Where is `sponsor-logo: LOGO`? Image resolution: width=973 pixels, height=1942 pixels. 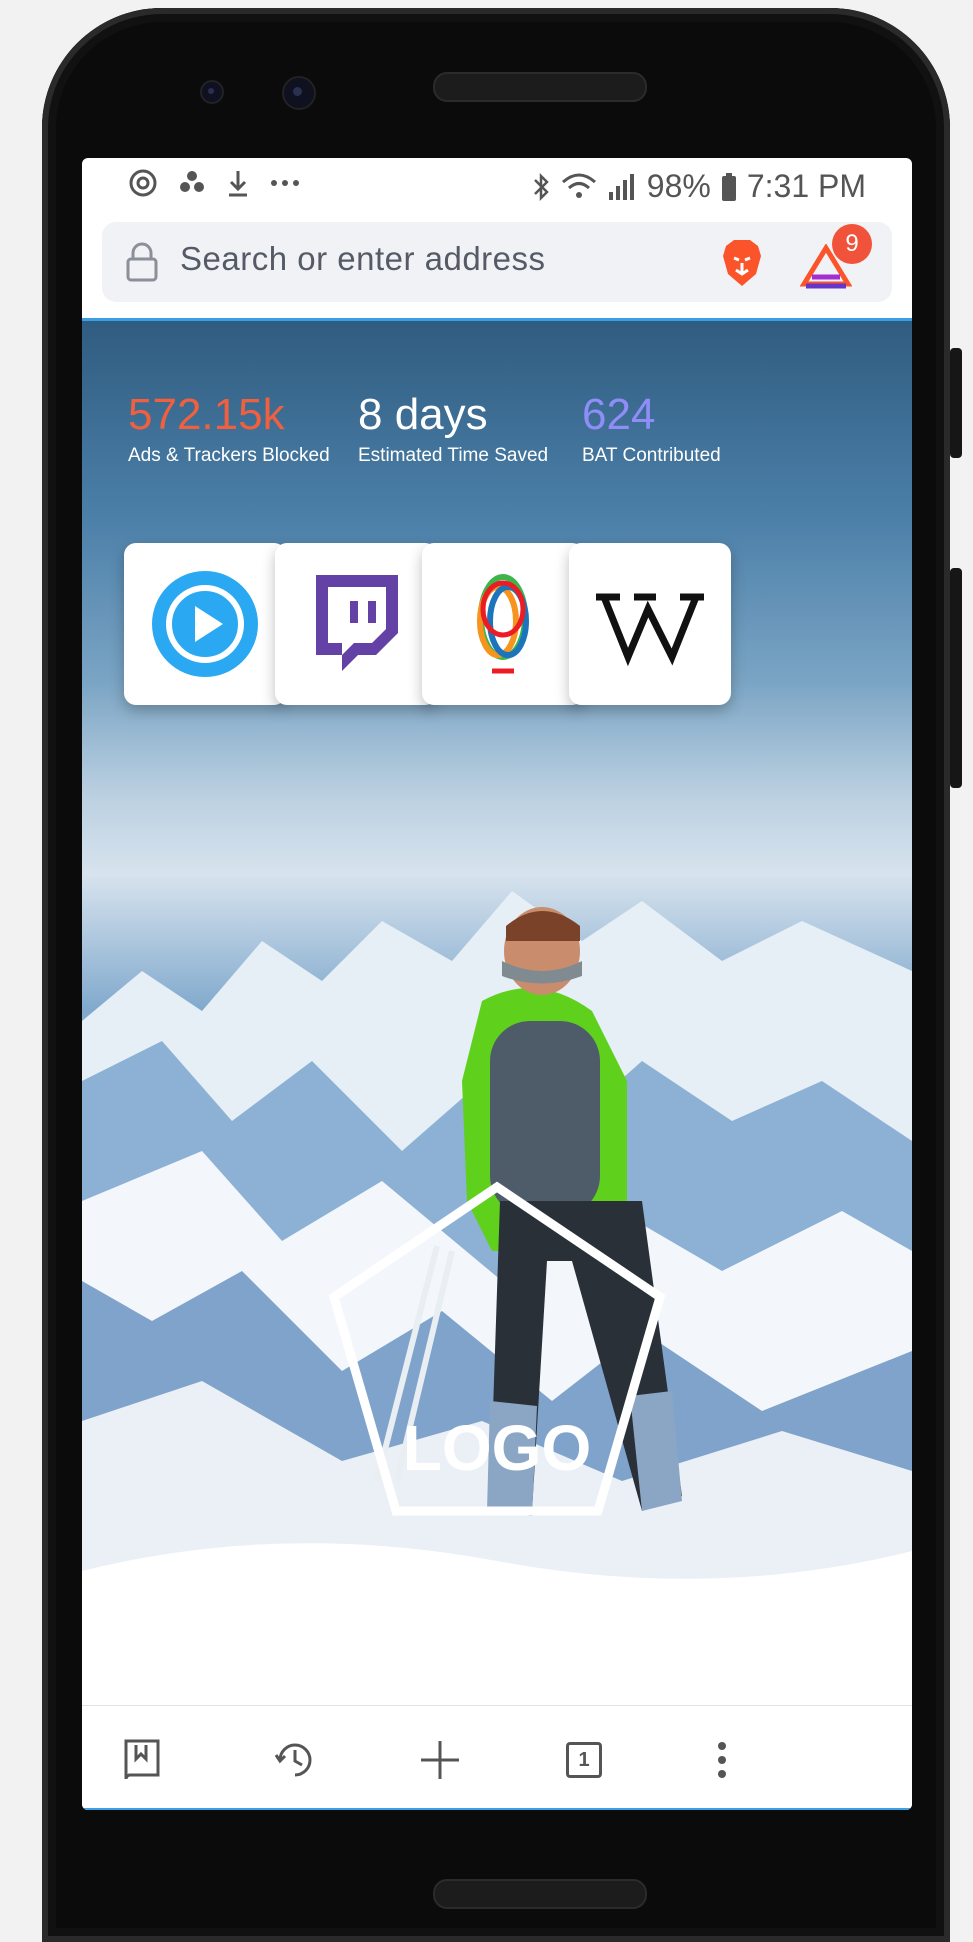 sponsor-logo: LOGO is located at coordinates (497, 1349).